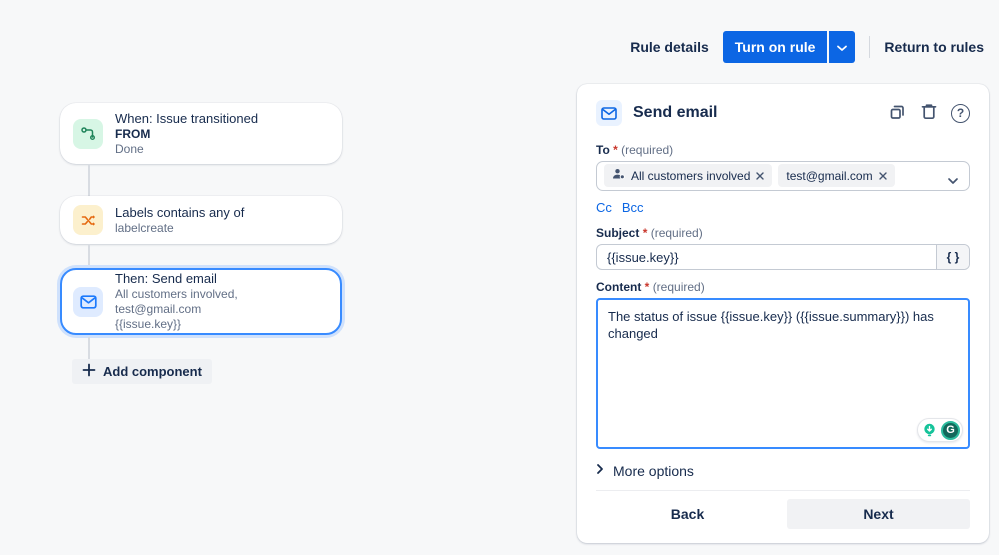  What do you see at coordinates (180, 212) in the screenshot?
I see `card-title: Labels contains any of` at bounding box center [180, 212].